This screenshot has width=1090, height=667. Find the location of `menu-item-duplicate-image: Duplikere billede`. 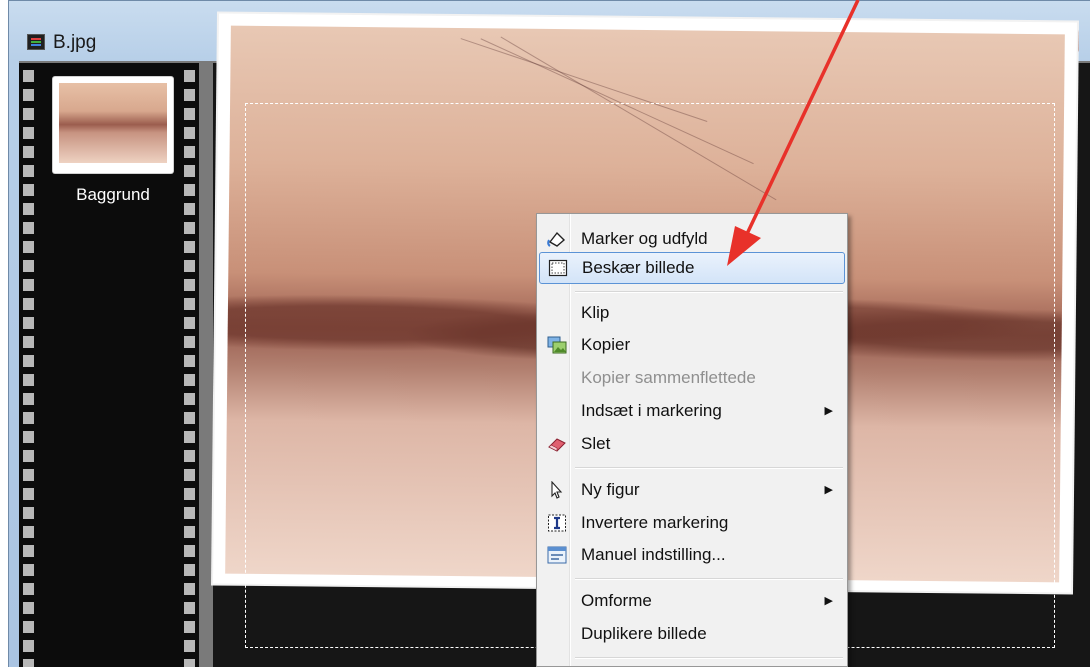

menu-item-duplicate-image: Duplikere billede is located at coordinates (692, 634).